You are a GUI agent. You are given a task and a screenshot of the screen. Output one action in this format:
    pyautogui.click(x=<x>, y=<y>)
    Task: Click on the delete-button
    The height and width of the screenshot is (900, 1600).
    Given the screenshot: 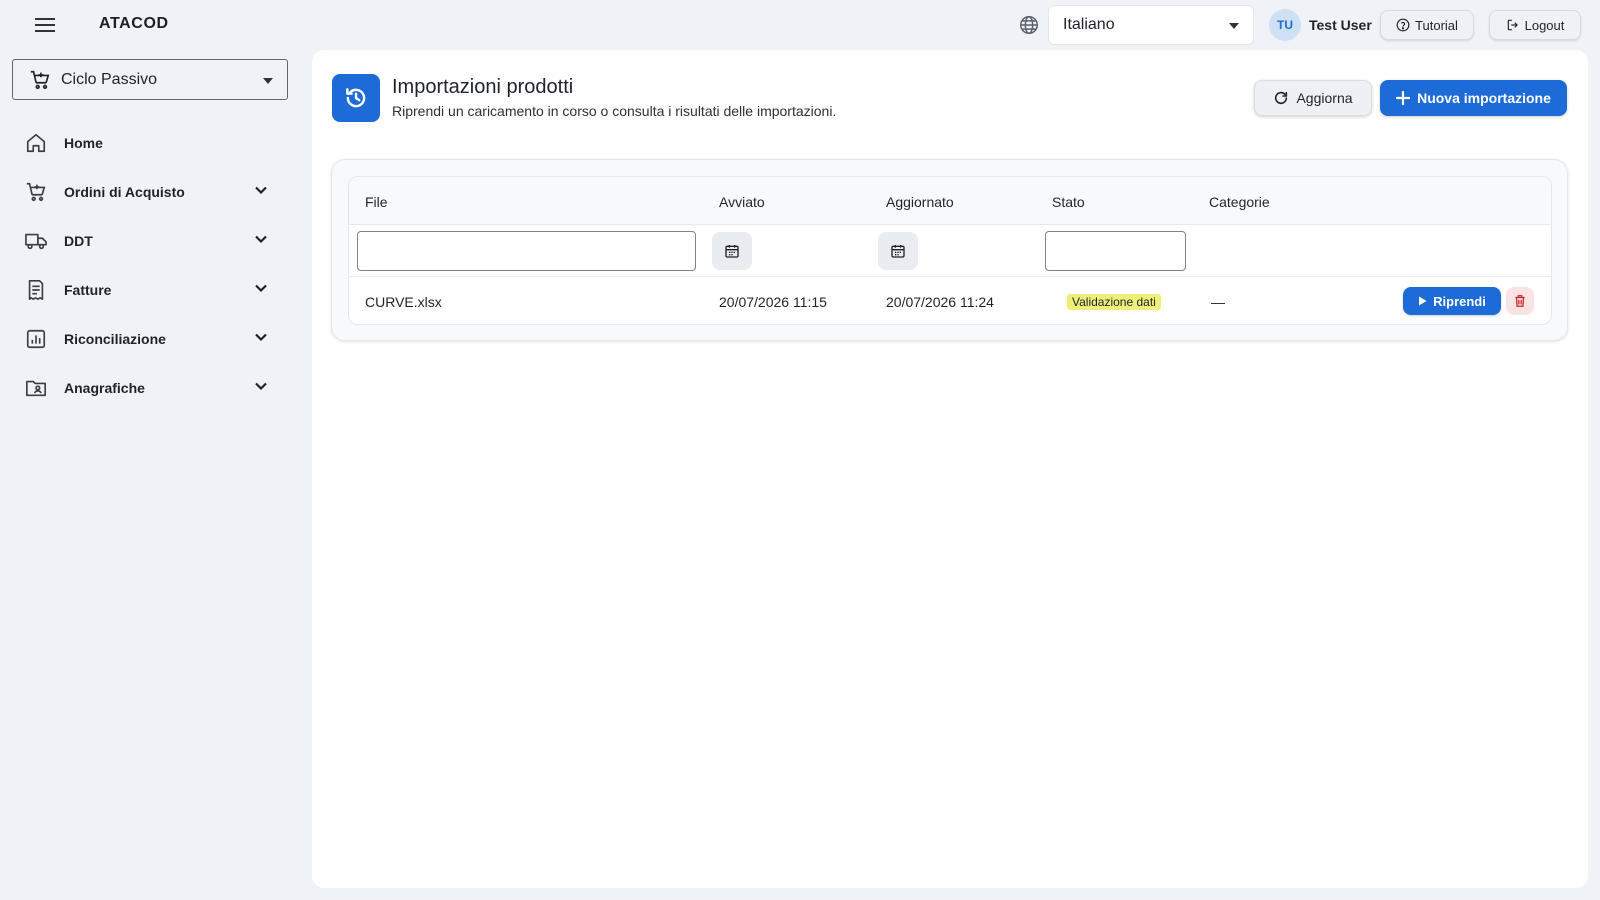 What is the action you would take?
    pyautogui.click(x=1520, y=301)
    